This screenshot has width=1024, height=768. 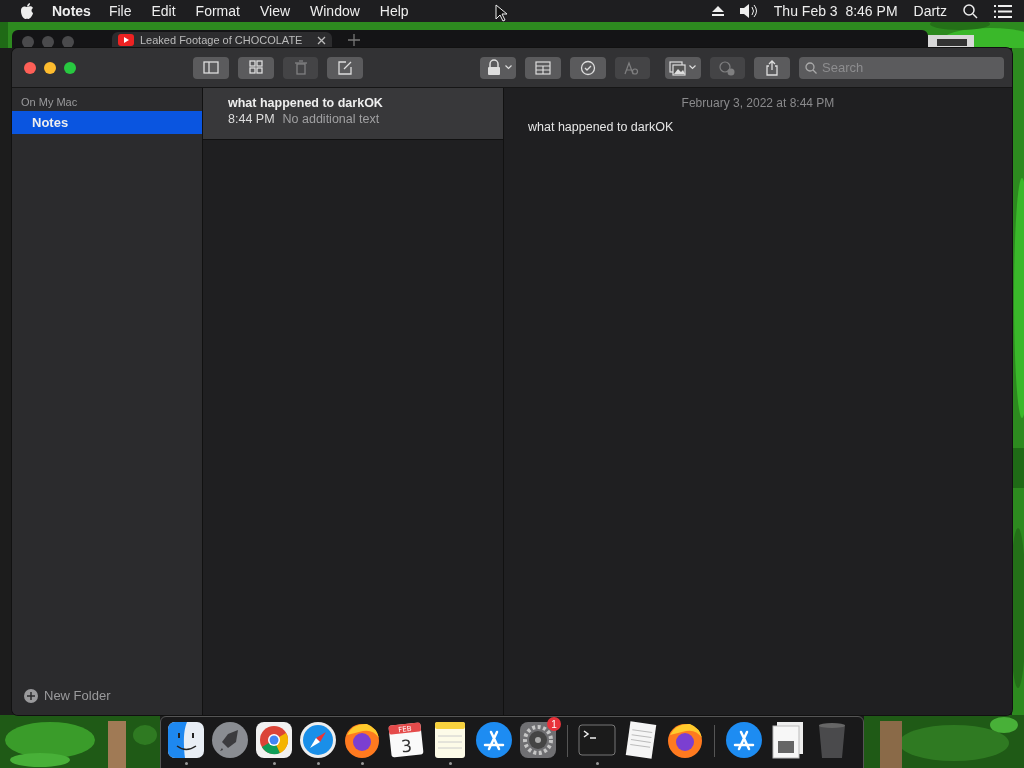 I want to click on rocket-icon, so click(x=230, y=740).